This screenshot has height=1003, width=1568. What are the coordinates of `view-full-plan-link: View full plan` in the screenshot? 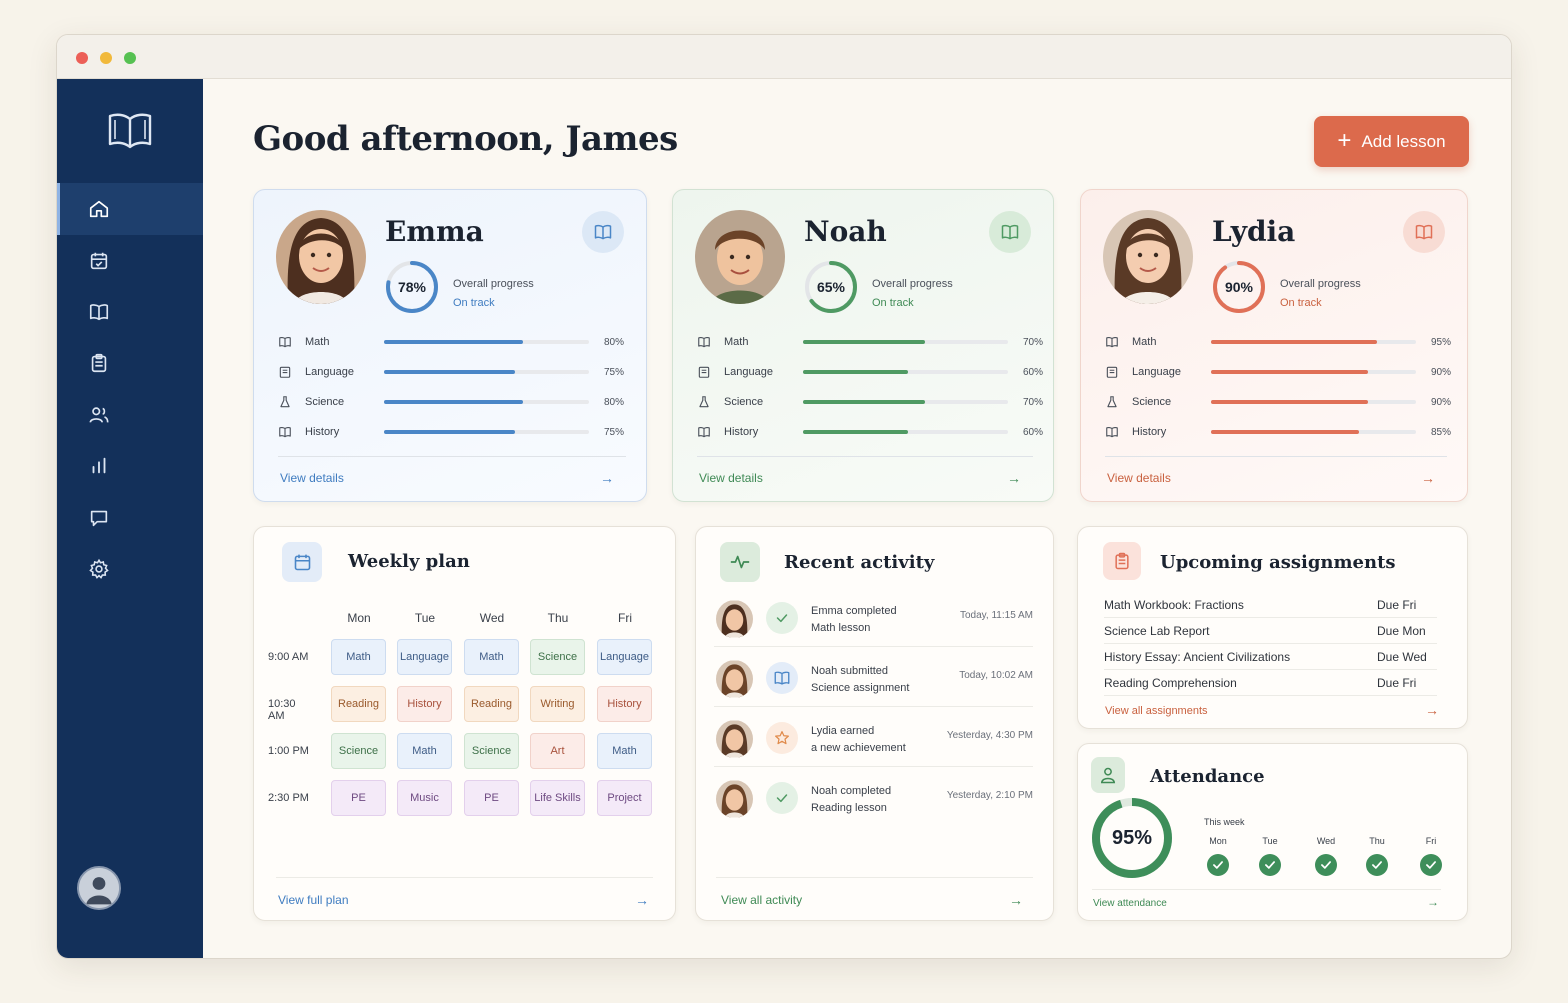 It's located at (313, 900).